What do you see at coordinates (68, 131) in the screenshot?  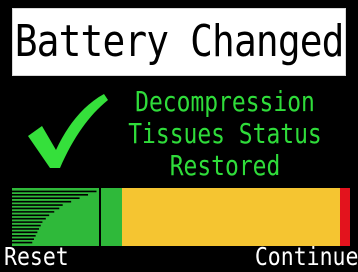 I see `checkmark-icon` at bounding box center [68, 131].